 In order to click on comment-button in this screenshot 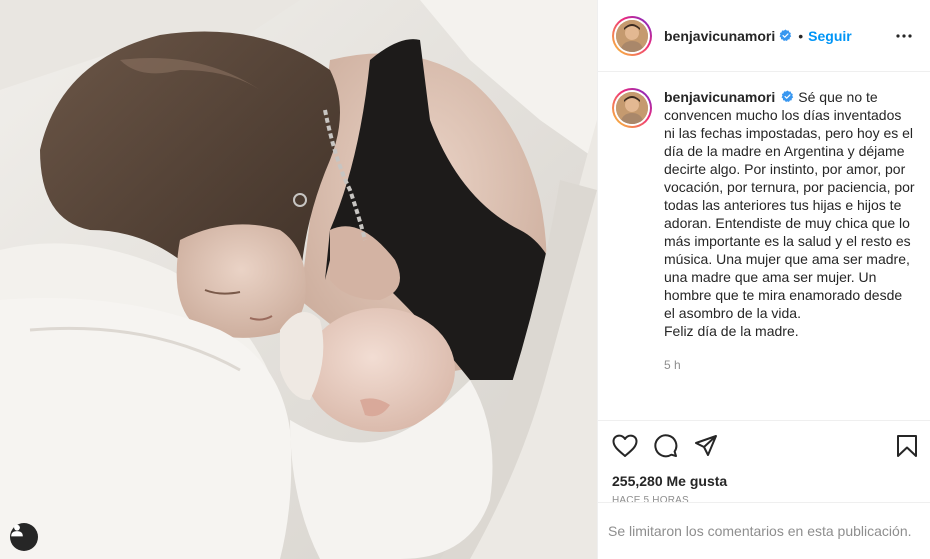, I will do `click(666, 446)`.